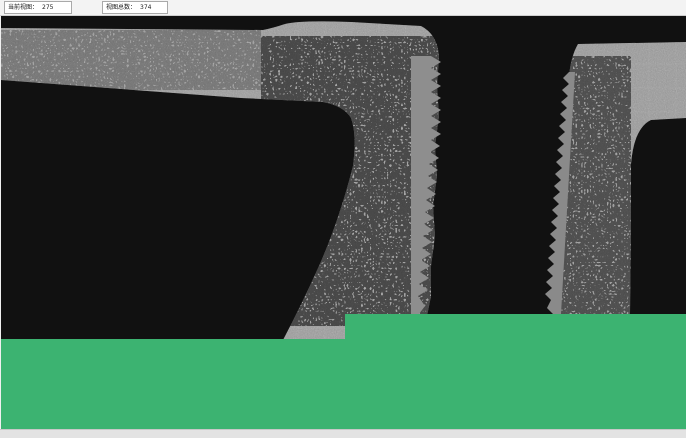 This screenshot has width=686, height=438. What do you see at coordinates (615, 178) in the screenshot?
I see `specimen-right-section` at bounding box center [615, 178].